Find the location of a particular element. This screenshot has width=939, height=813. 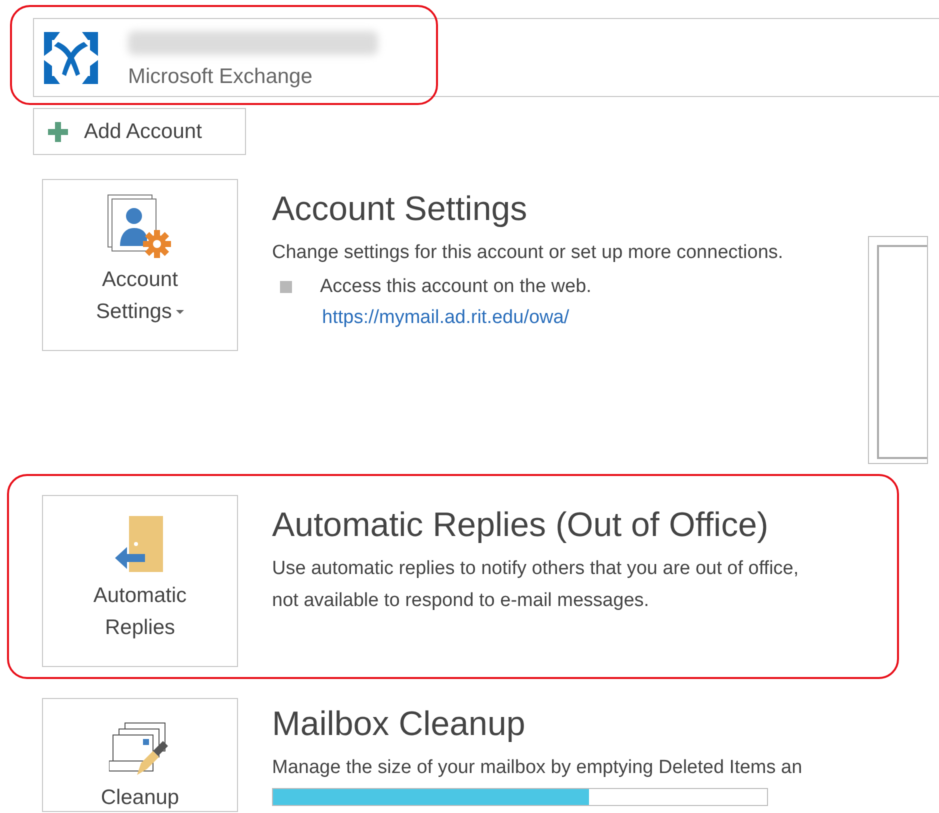

section-description: Manage the size of your mailbox by emptying Deleted Items an is located at coordinates (538, 768).